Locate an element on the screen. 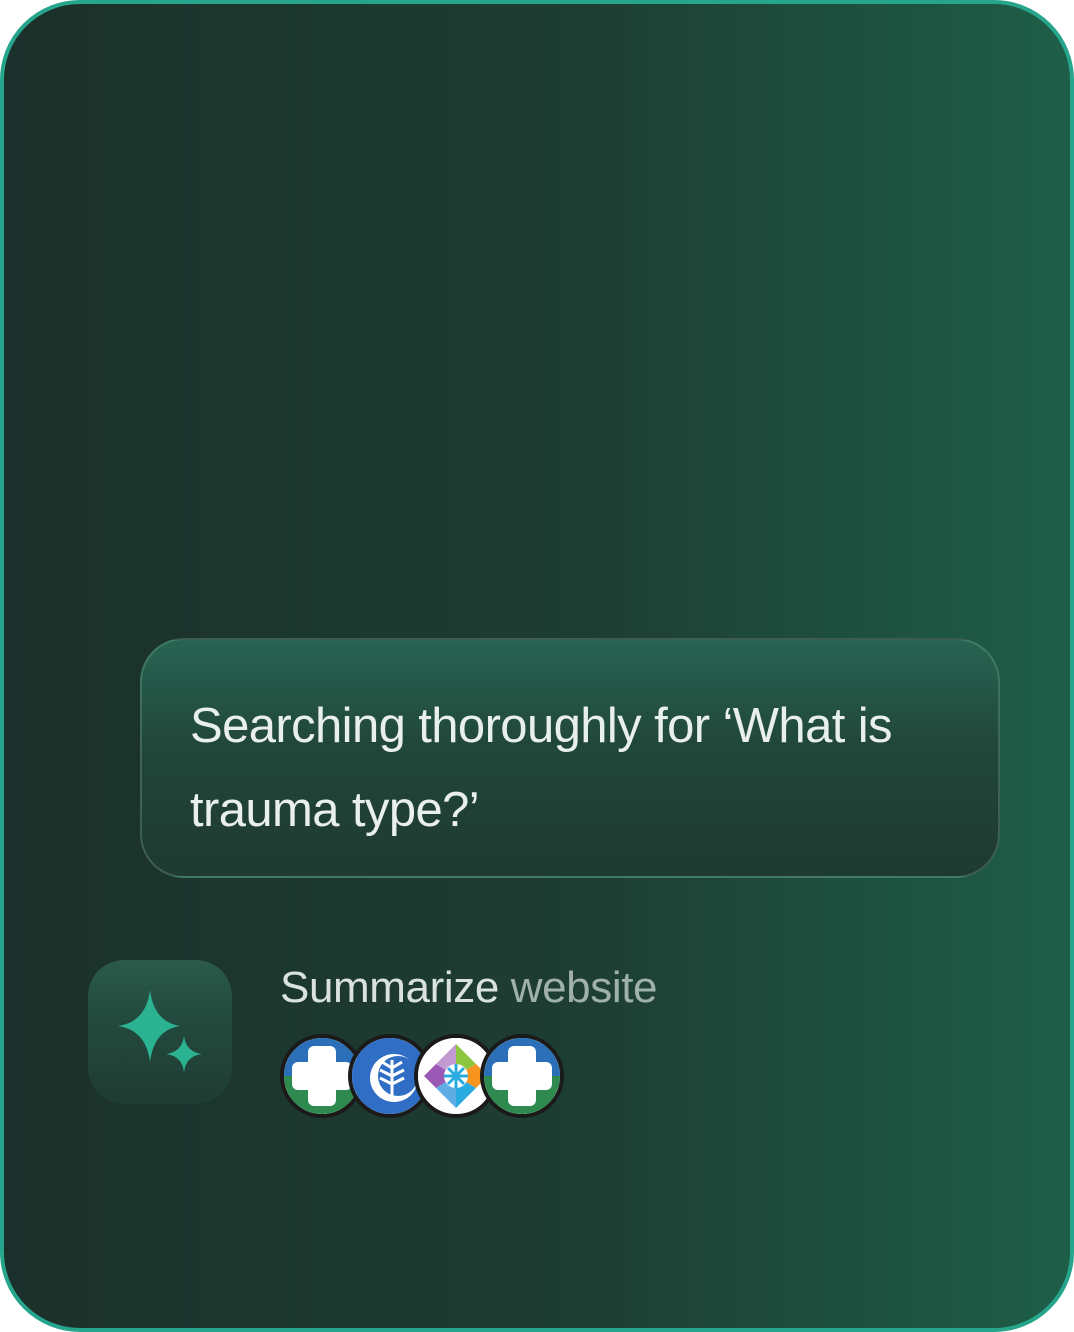  sparkle-icon is located at coordinates (160, 1031).